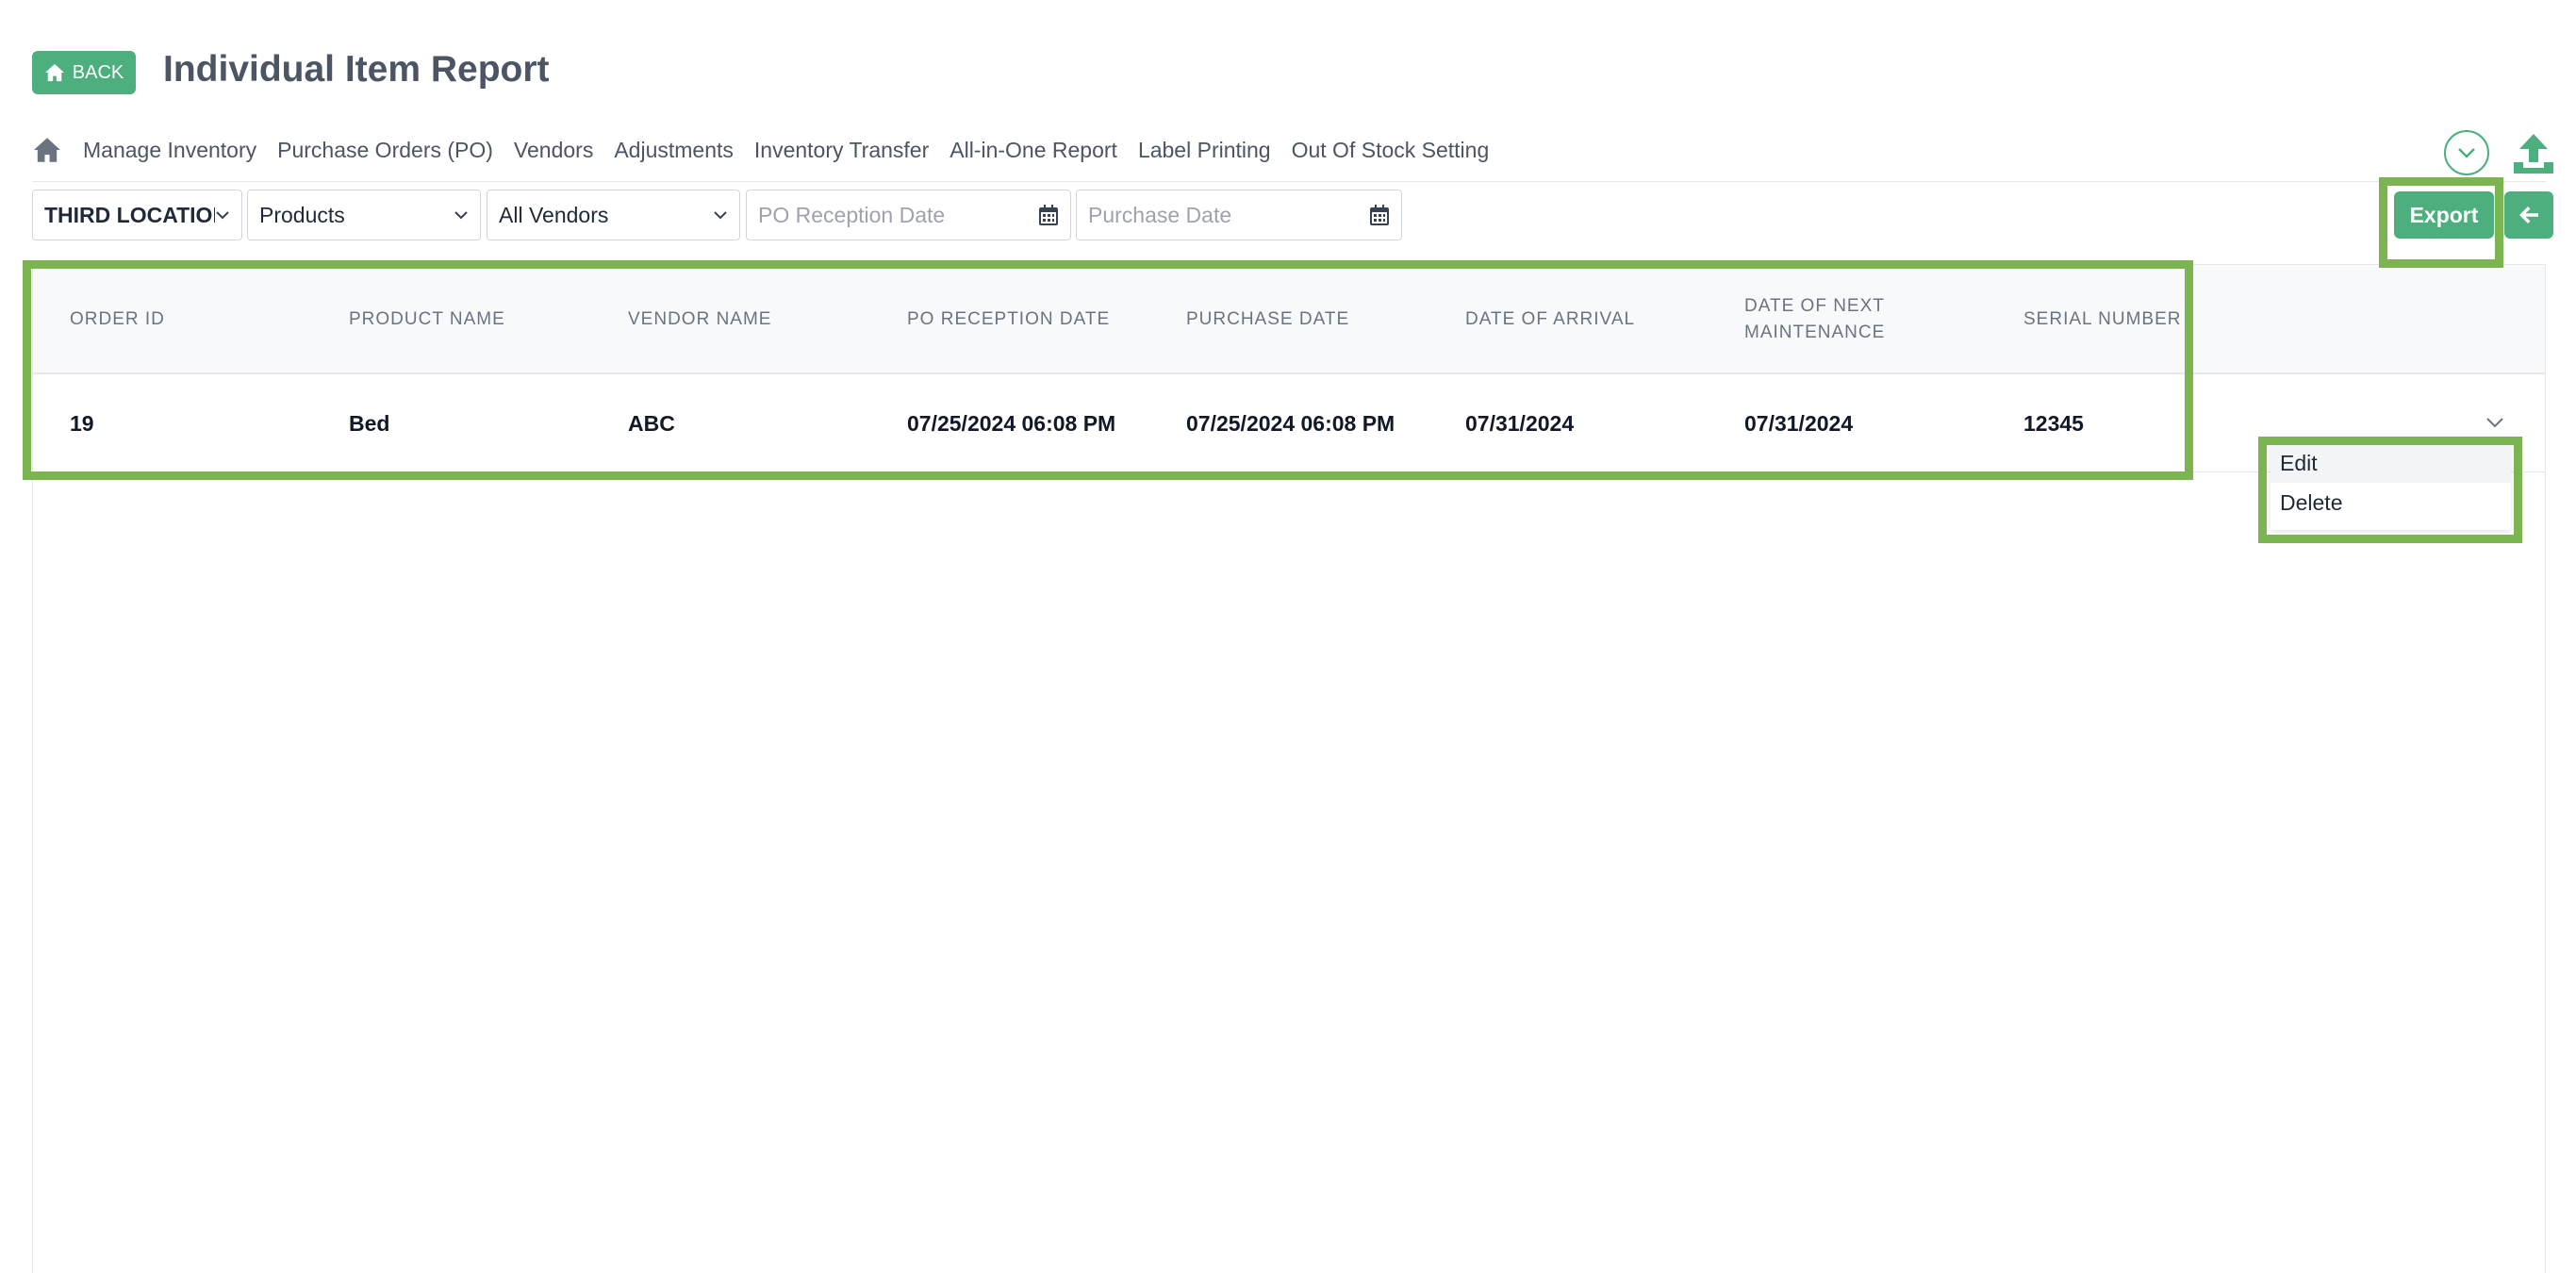  Describe the element at coordinates (2495, 424) in the screenshot. I see `row-actions-chevron-down-icon` at that location.